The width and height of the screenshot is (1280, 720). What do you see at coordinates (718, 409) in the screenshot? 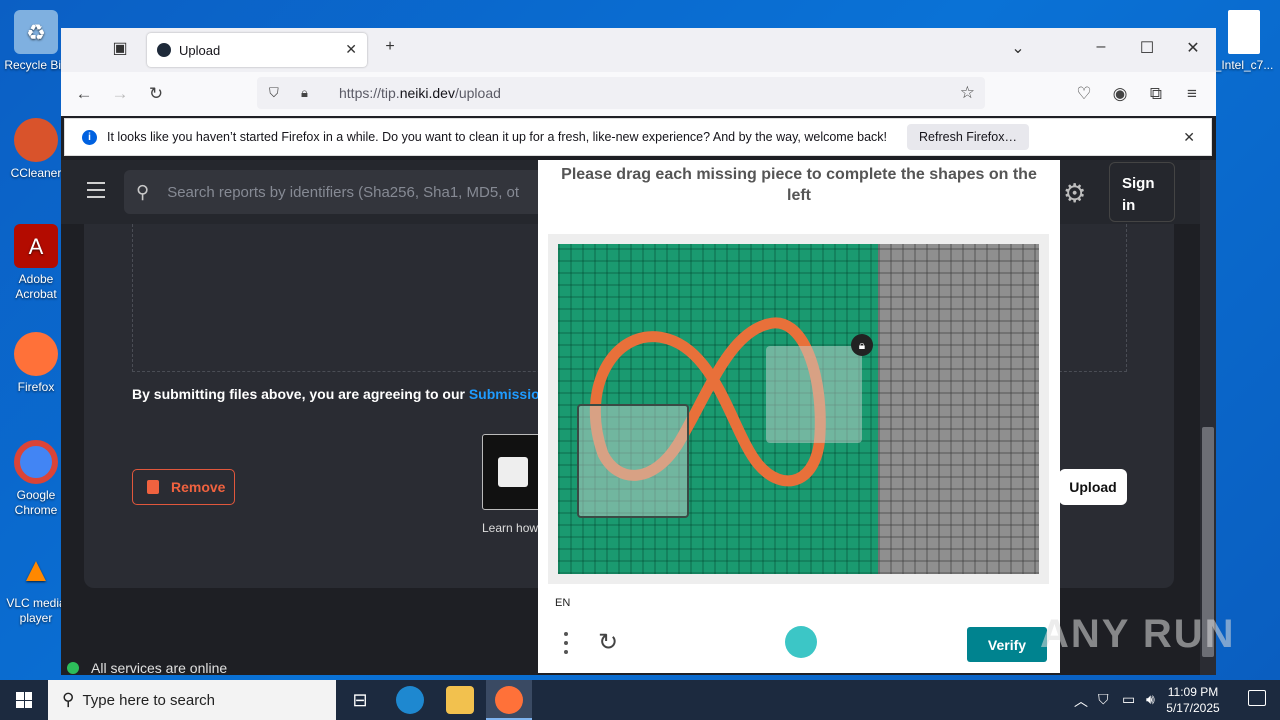
I see `puzzle-area: 🔒︎` at bounding box center [718, 409].